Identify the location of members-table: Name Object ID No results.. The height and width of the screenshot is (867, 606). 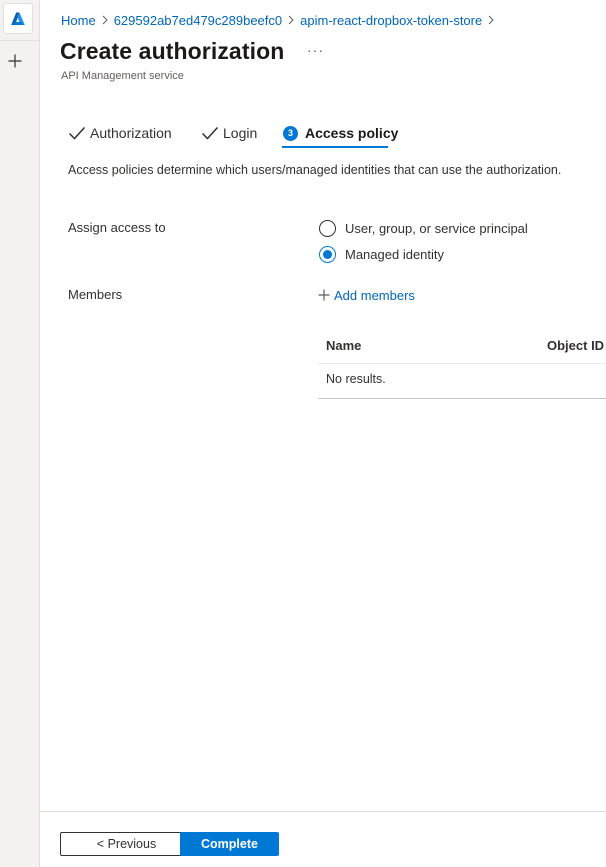
(462, 364).